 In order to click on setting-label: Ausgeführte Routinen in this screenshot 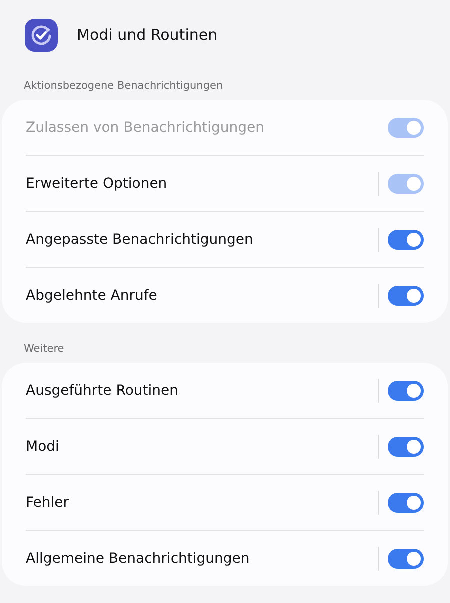, I will do `click(103, 390)`.